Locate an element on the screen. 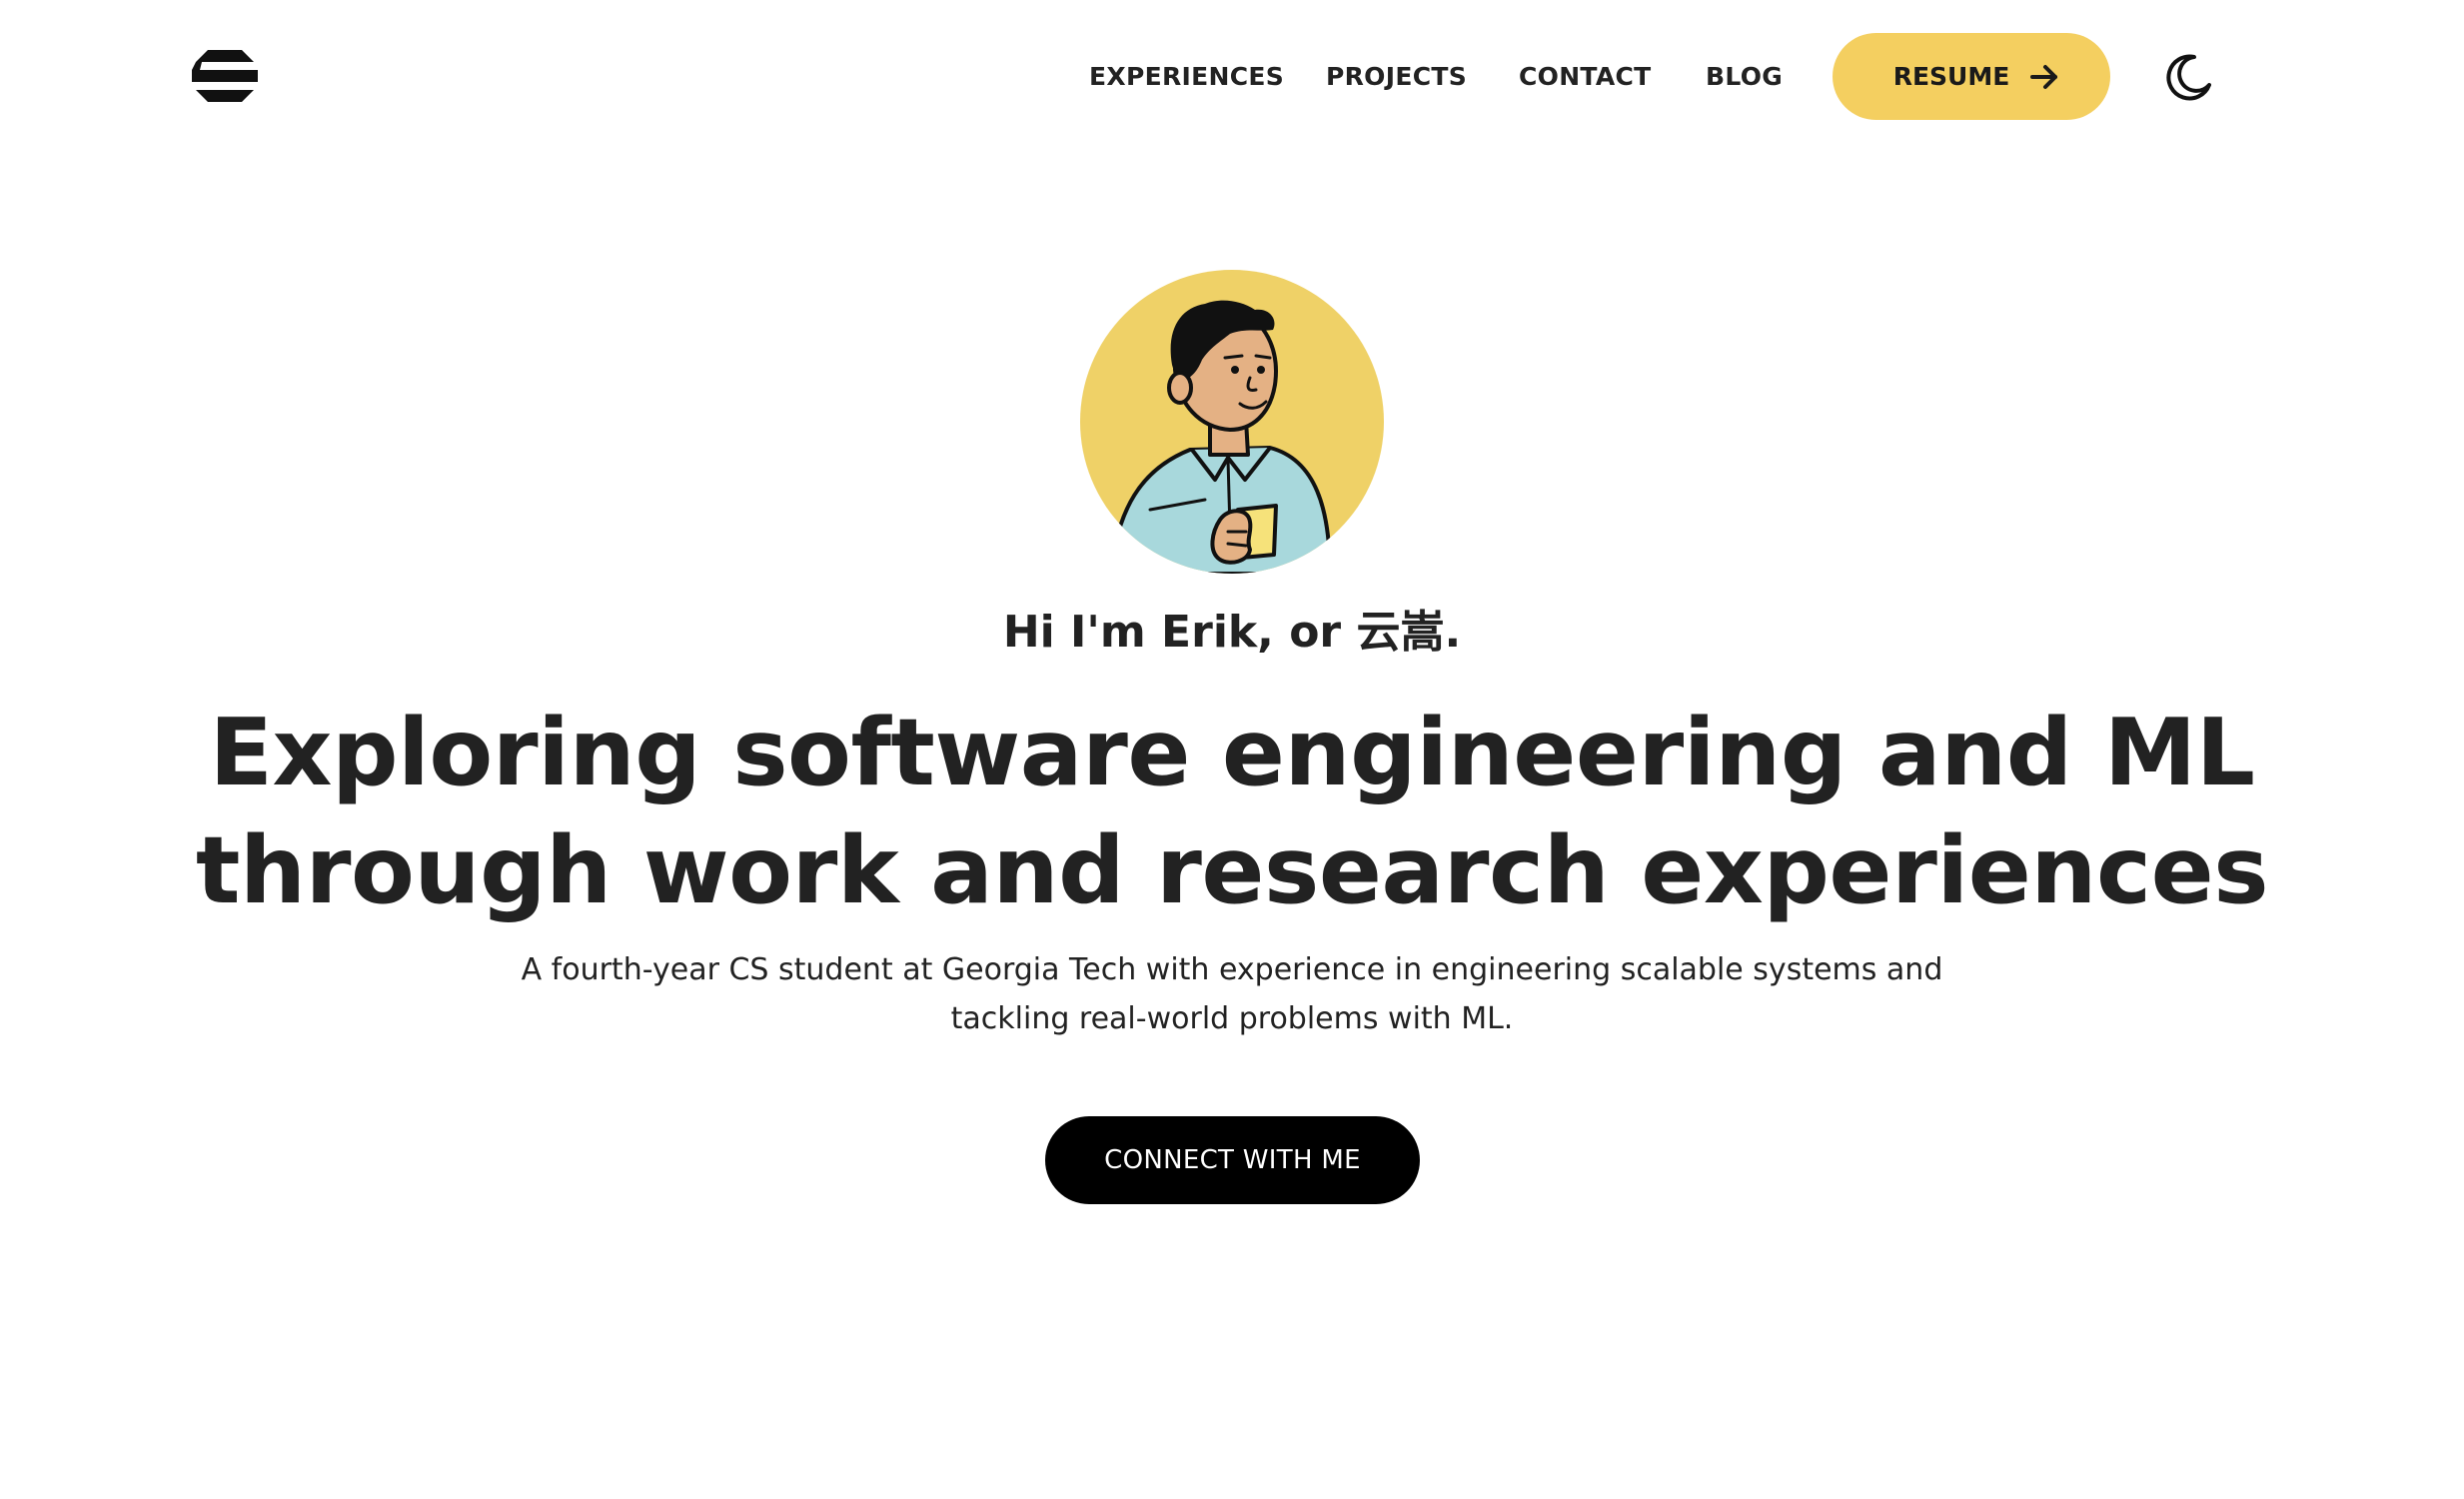 This screenshot has width=2464, height=1499. avatar is located at coordinates (1232, 422).